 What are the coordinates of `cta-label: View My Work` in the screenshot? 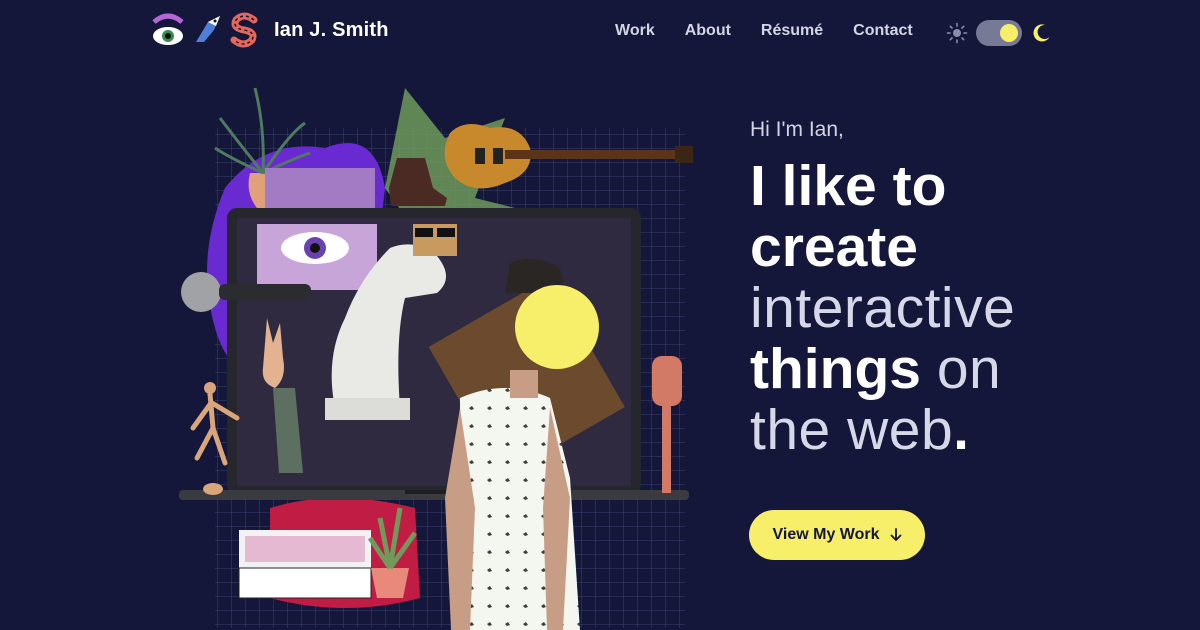 It's located at (826, 534).